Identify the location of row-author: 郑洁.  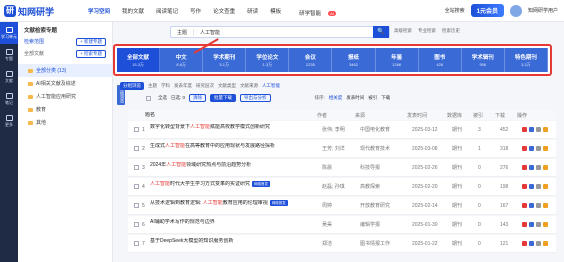
(341, 243).